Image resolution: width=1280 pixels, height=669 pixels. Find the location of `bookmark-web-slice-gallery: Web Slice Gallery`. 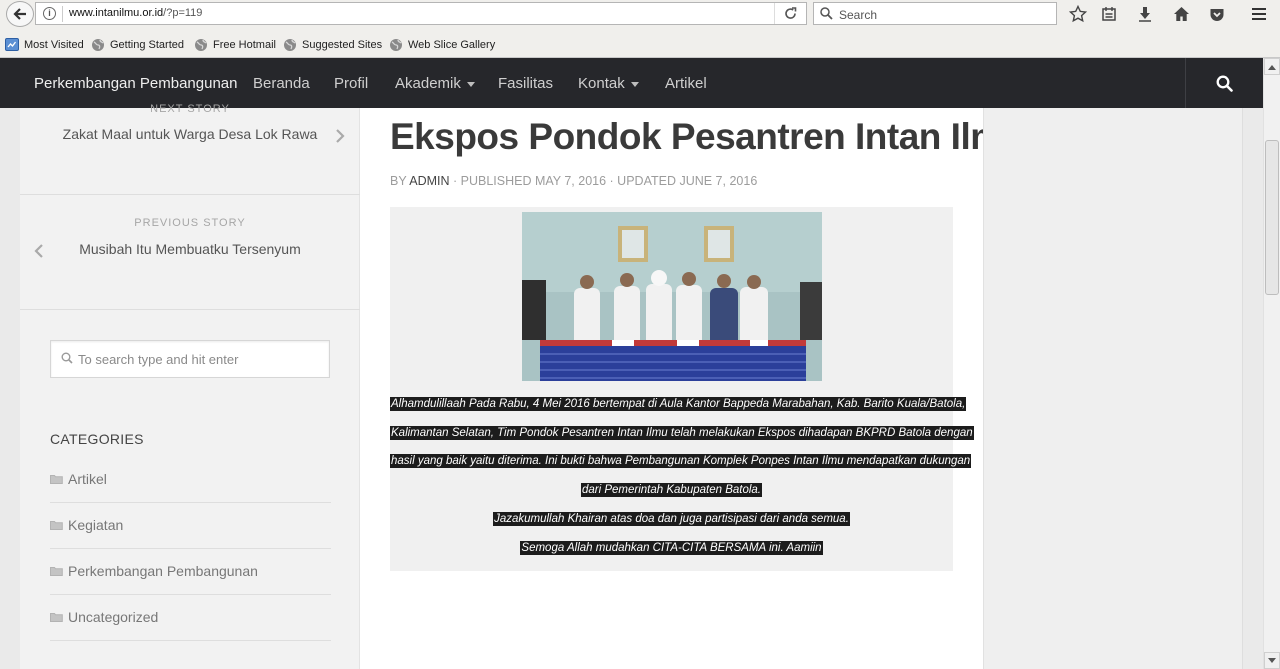

bookmark-web-slice-gallery: Web Slice Gallery is located at coordinates (442, 45).